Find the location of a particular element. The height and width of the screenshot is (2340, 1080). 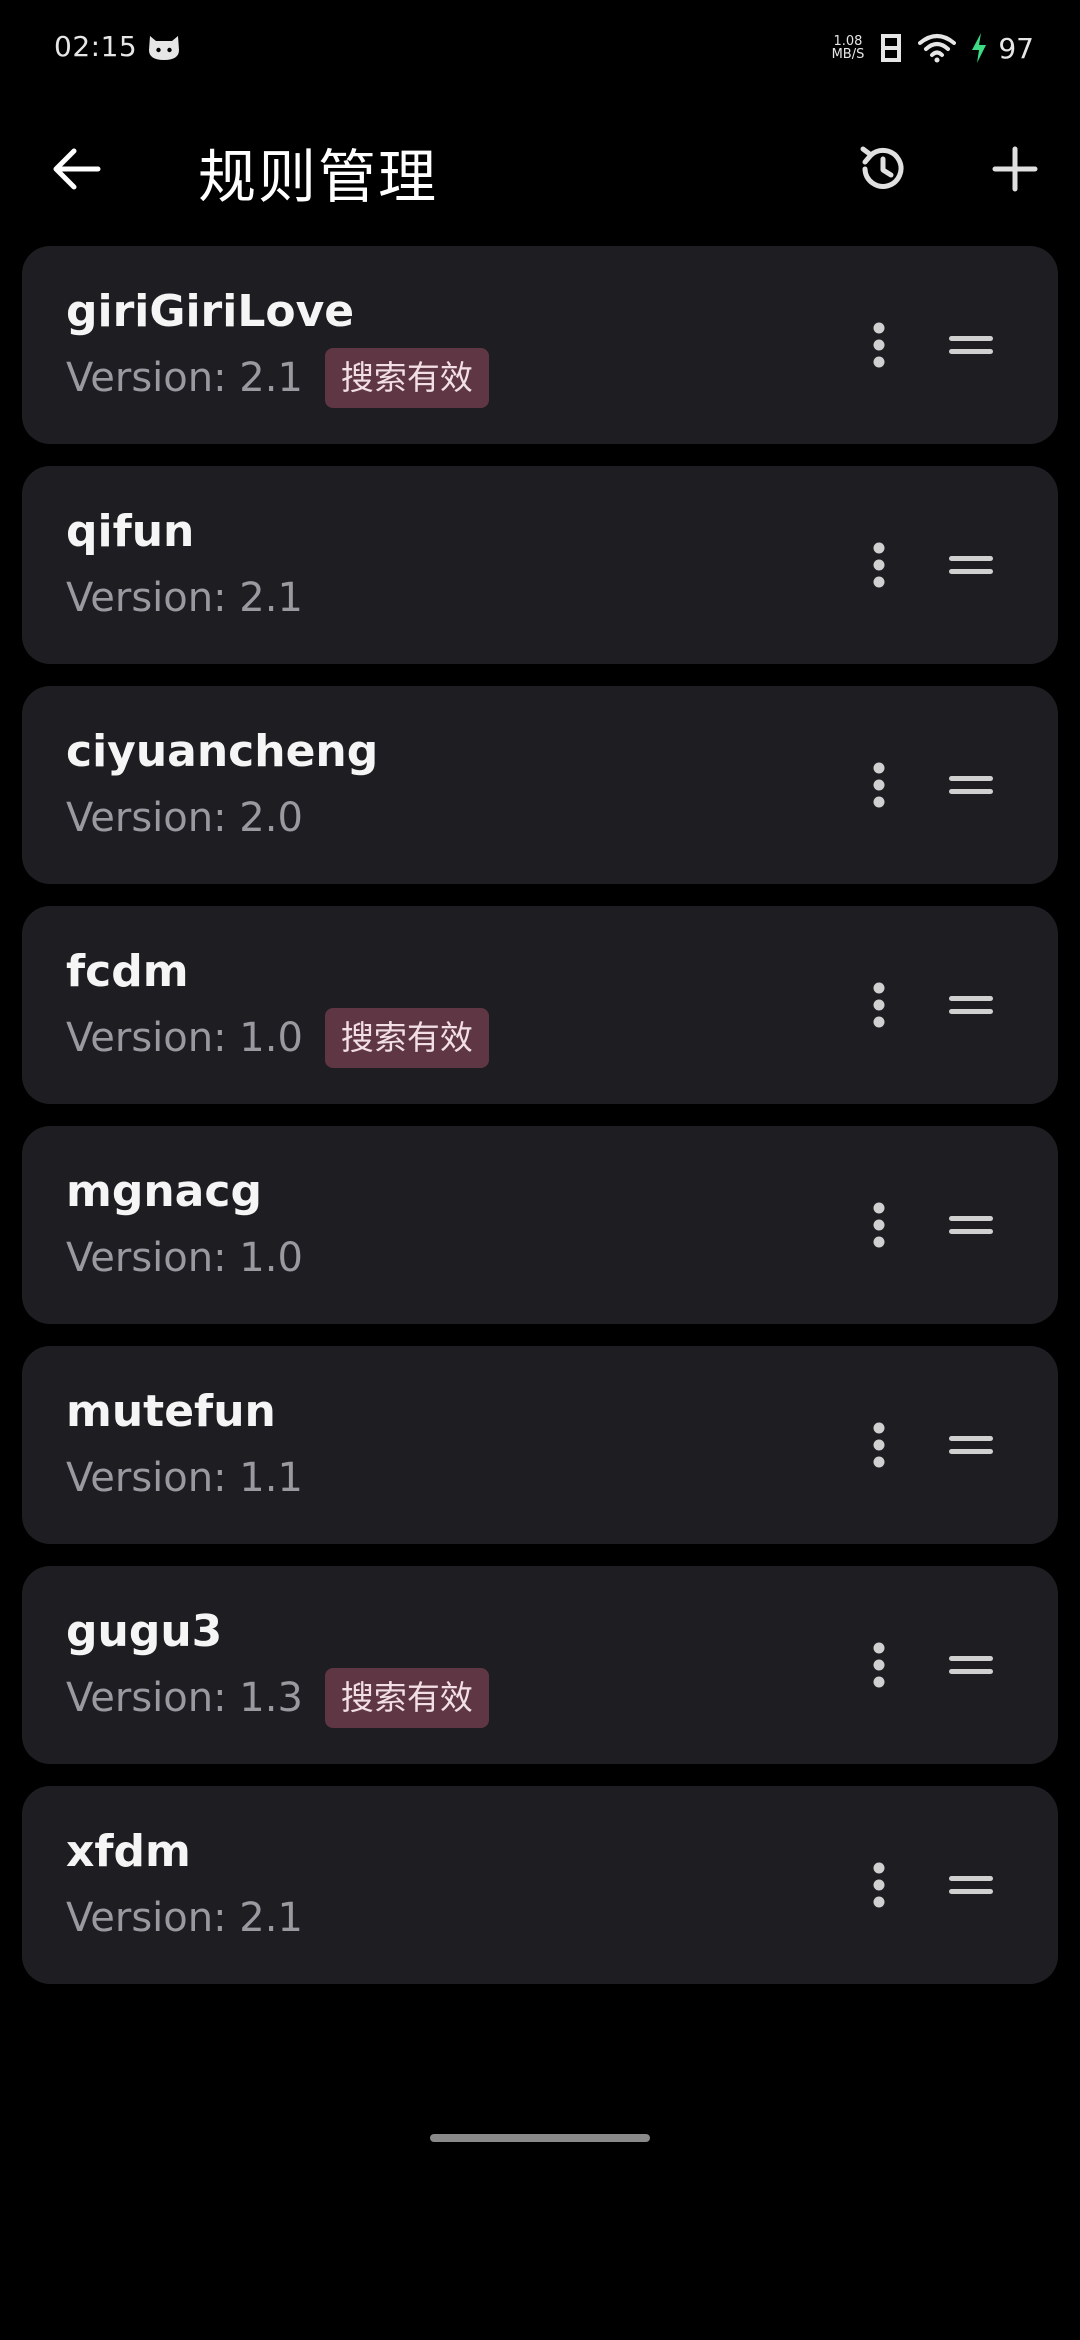

battery-percentage: 97 is located at coordinates (1016, 48).